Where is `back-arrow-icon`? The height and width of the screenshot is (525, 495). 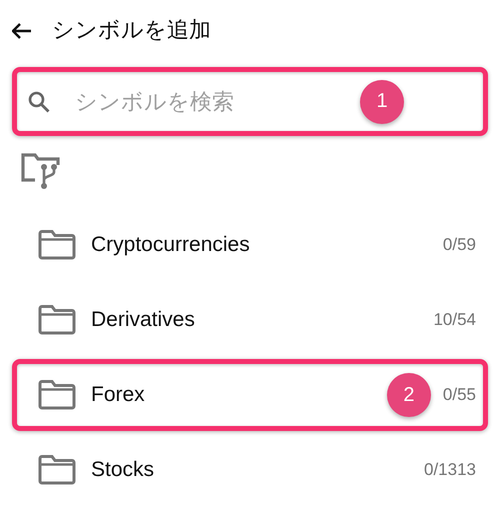
back-arrow-icon is located at coordinates (22, 31).